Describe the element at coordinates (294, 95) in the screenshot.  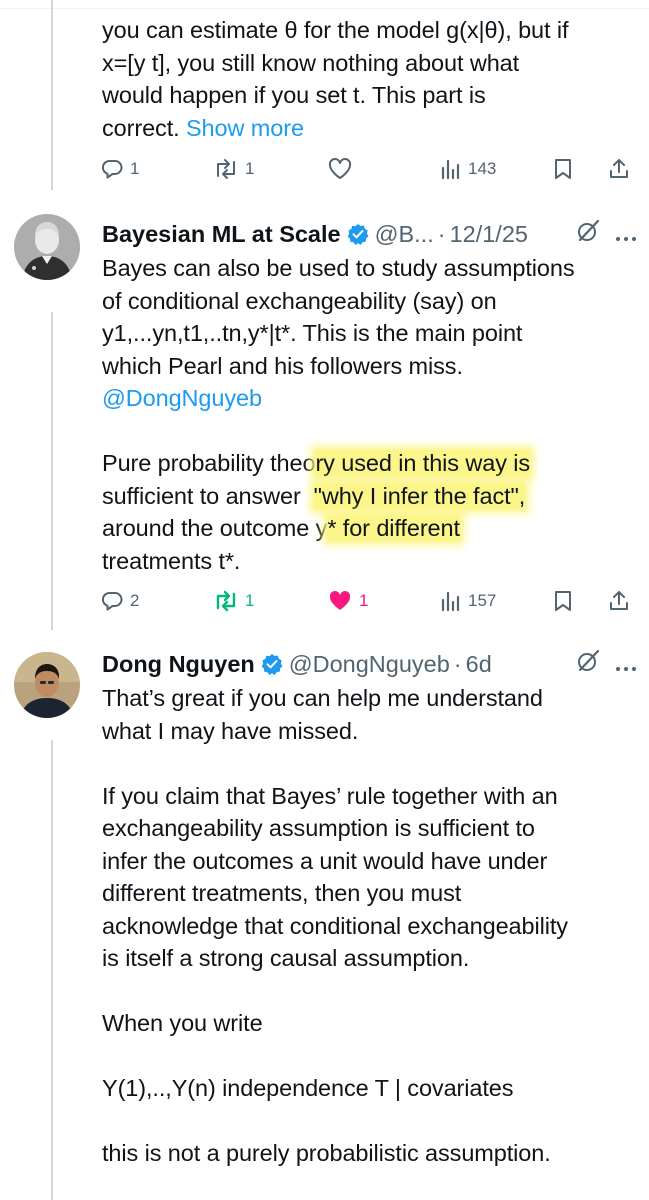
I see `text-line: would happen if you set t. This part is` at that location.